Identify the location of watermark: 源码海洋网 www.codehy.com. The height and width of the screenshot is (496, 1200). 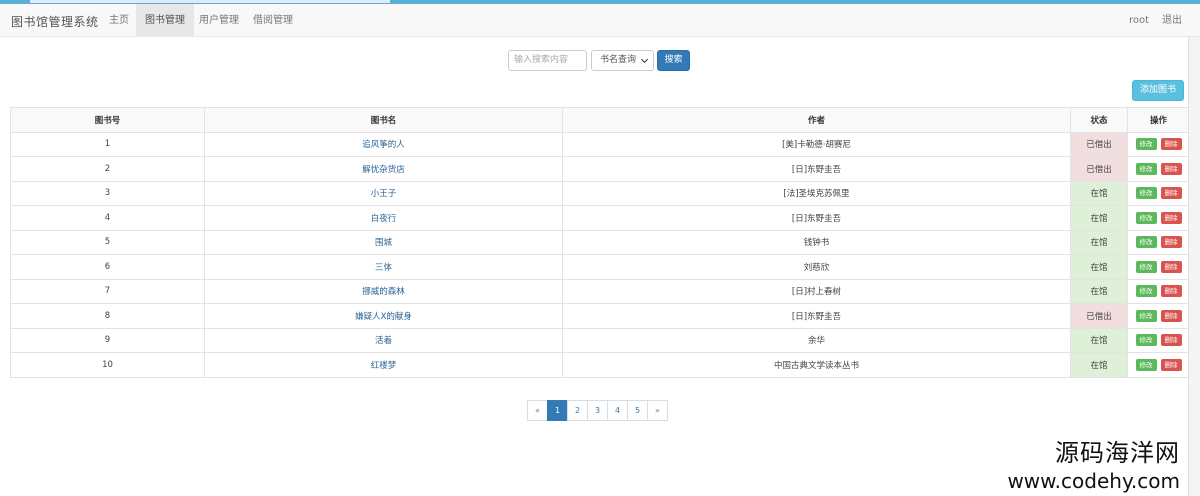
(1093, 466).